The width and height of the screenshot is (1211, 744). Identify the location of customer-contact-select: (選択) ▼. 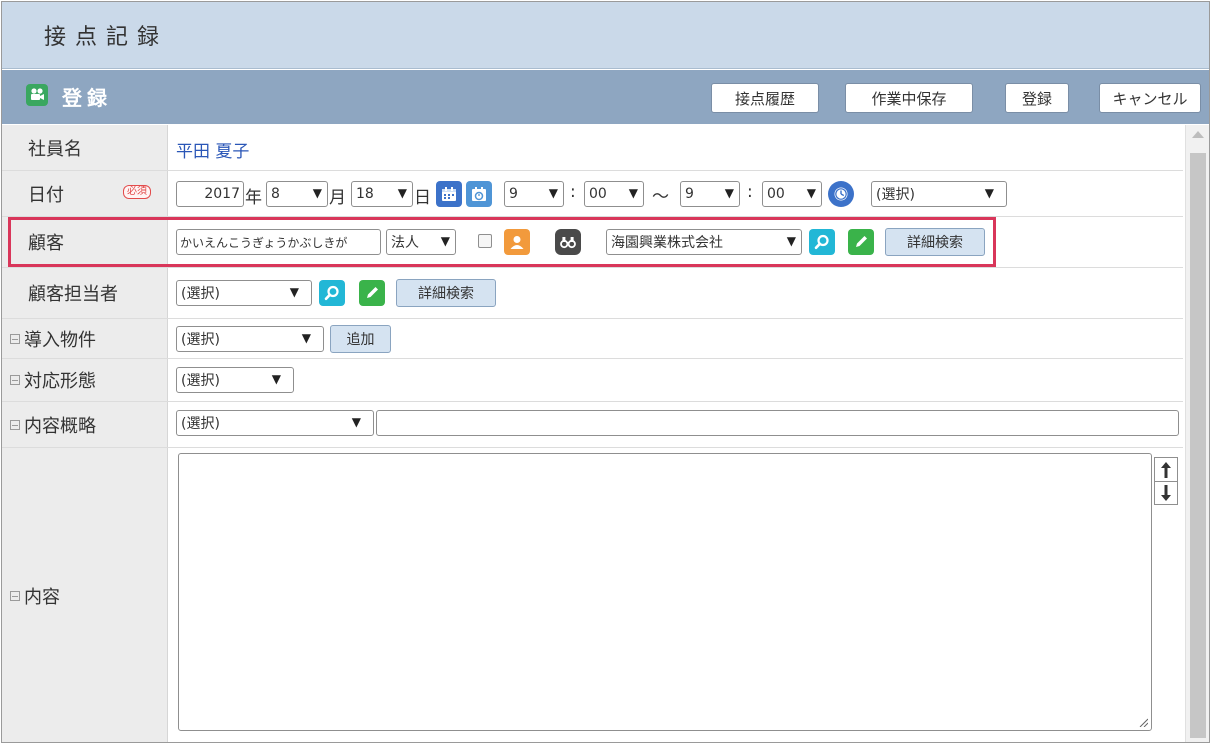
(244, 293).